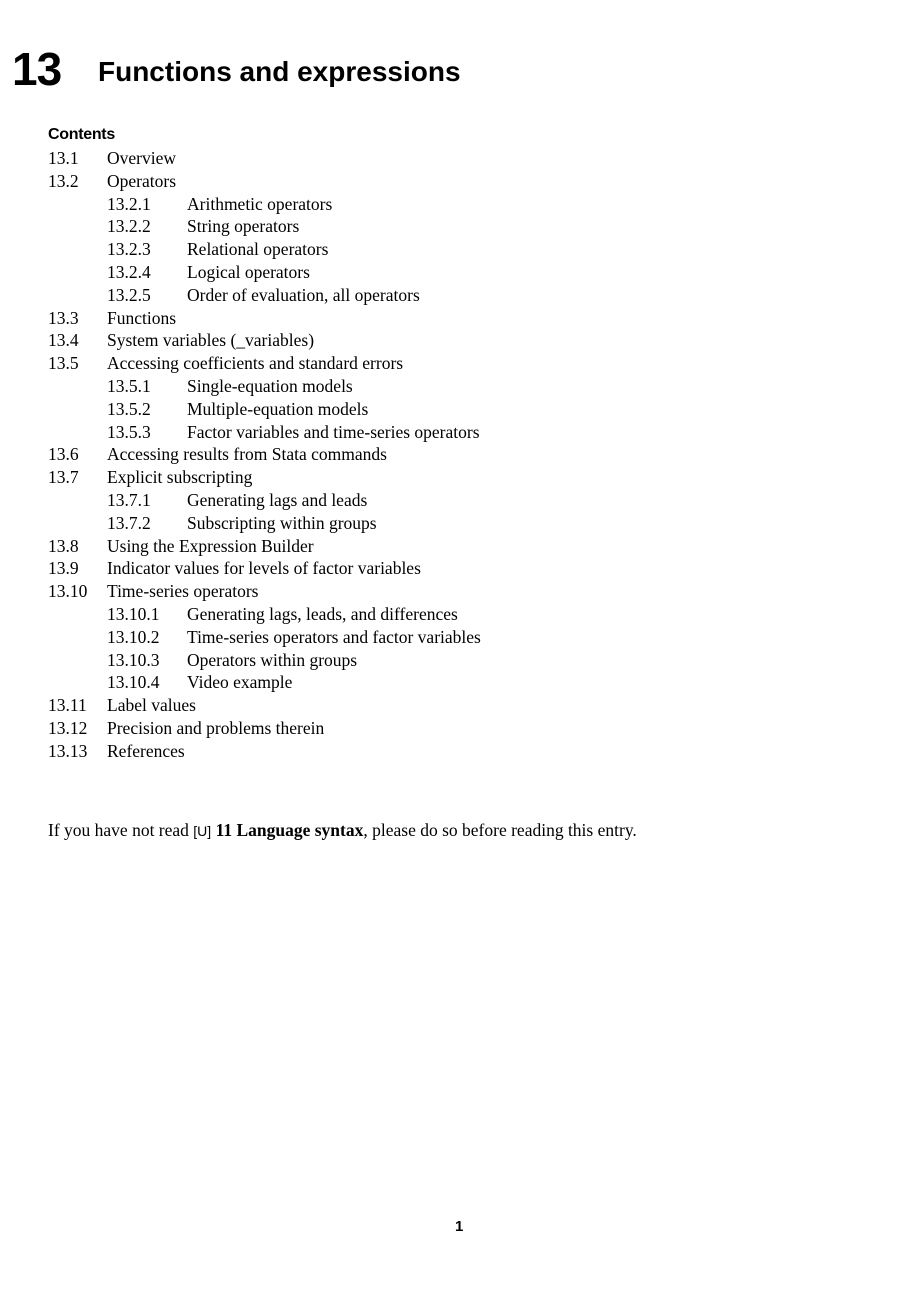 The height and width of the screenshot is (1315, 899). What do you see at coordinates (141, 158) in the screenshot?
I see `toc-item-title: Overview` at bounding box center [141, 158].